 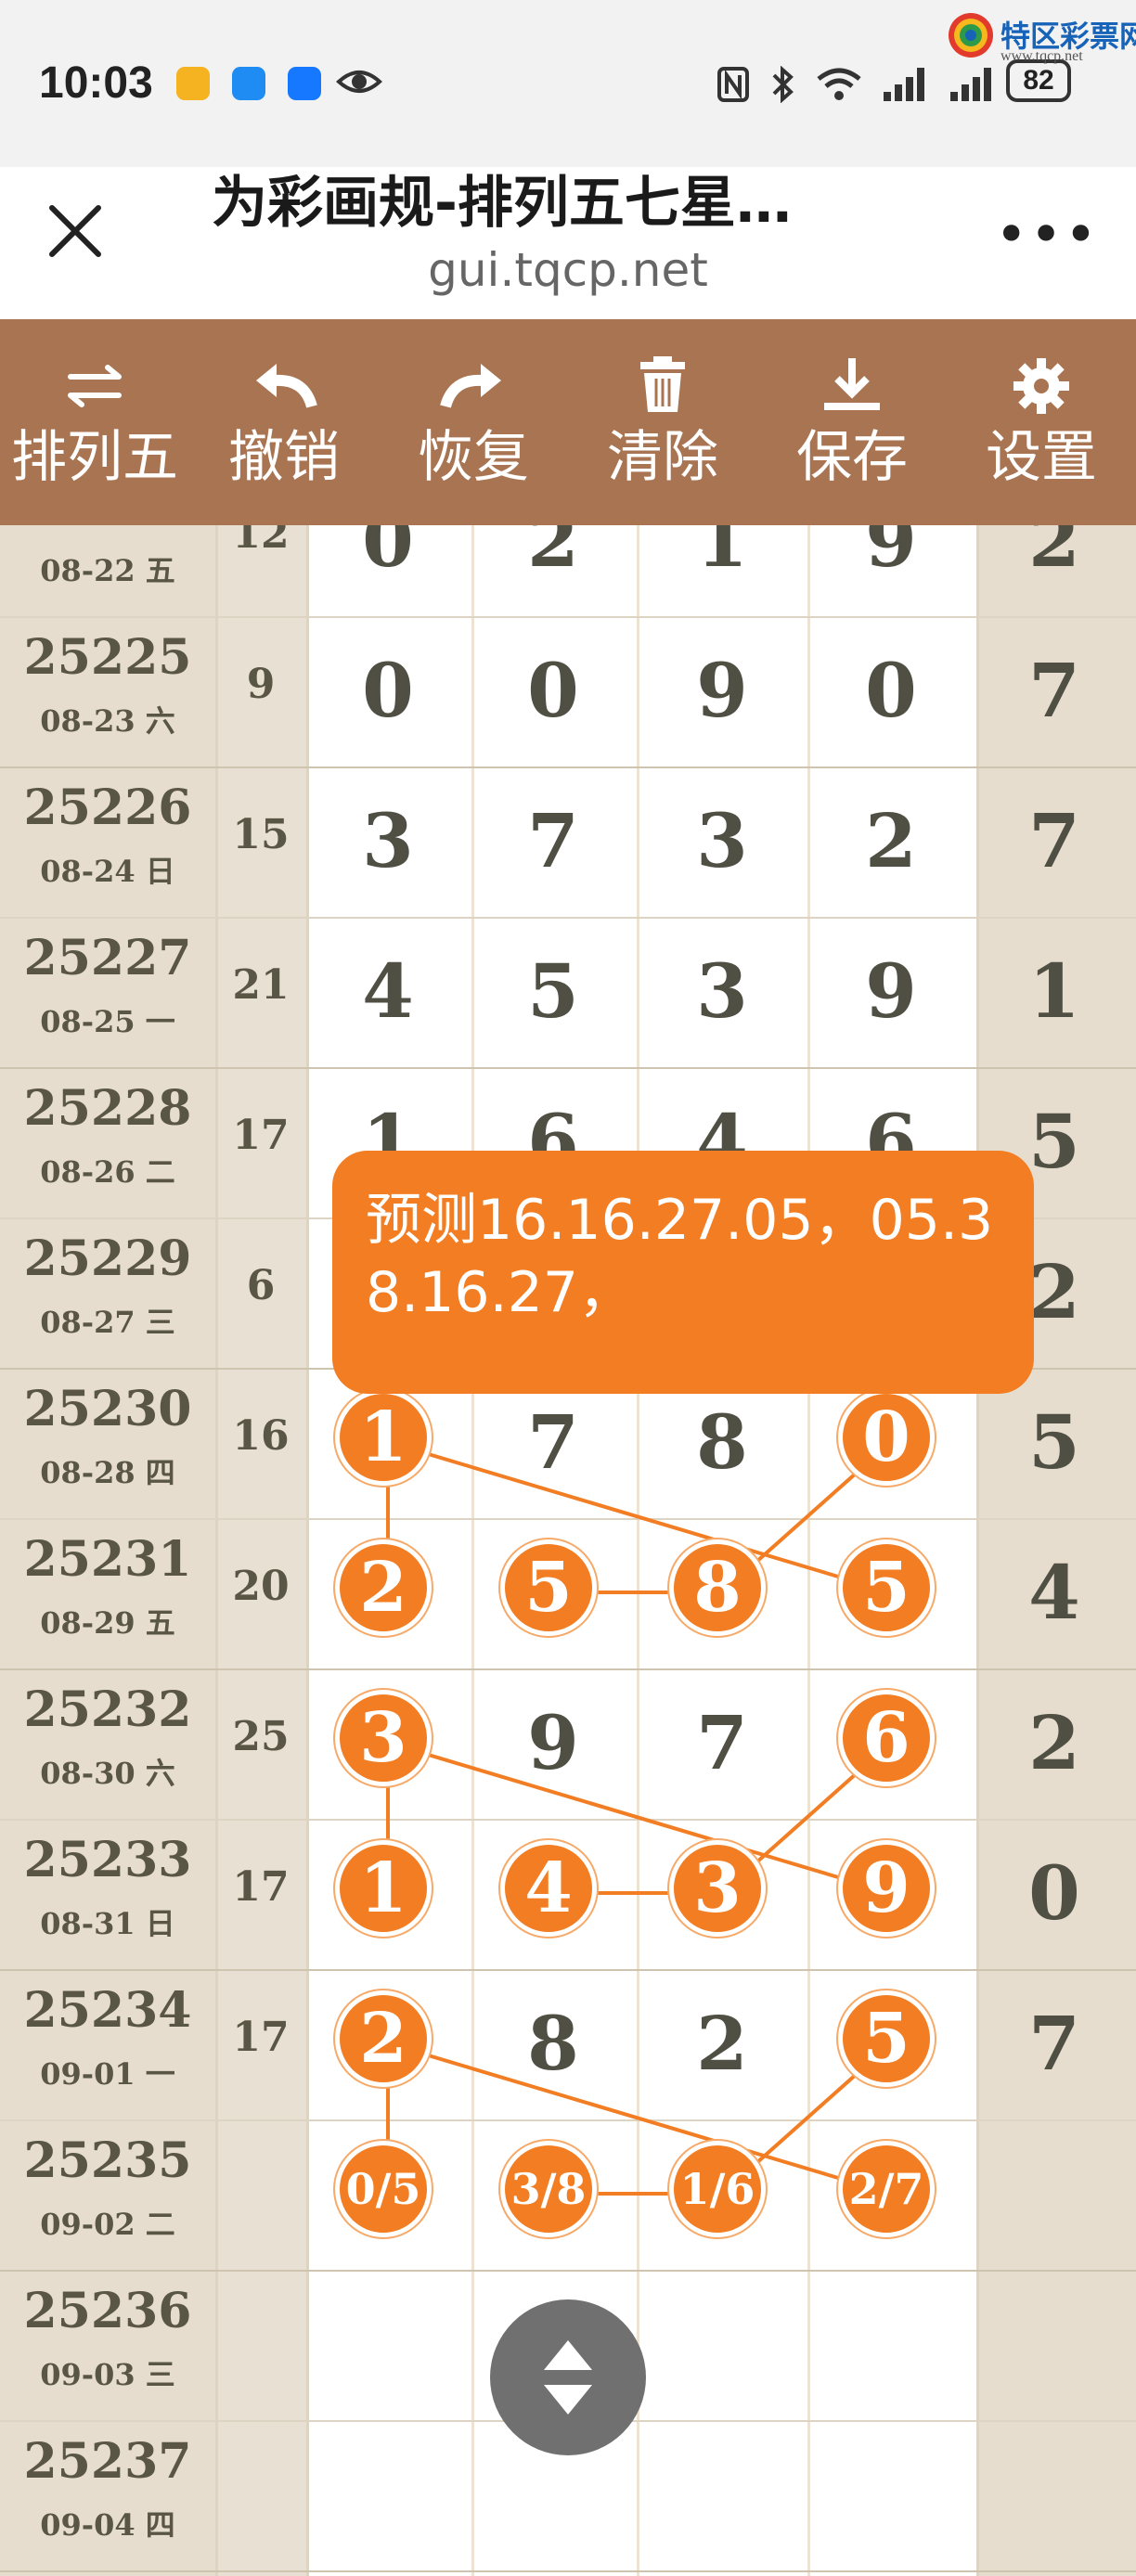 I want to click on toolbar: 排列五 撤销 恢复 清除 保存 设置, so click(x=568, y=422).